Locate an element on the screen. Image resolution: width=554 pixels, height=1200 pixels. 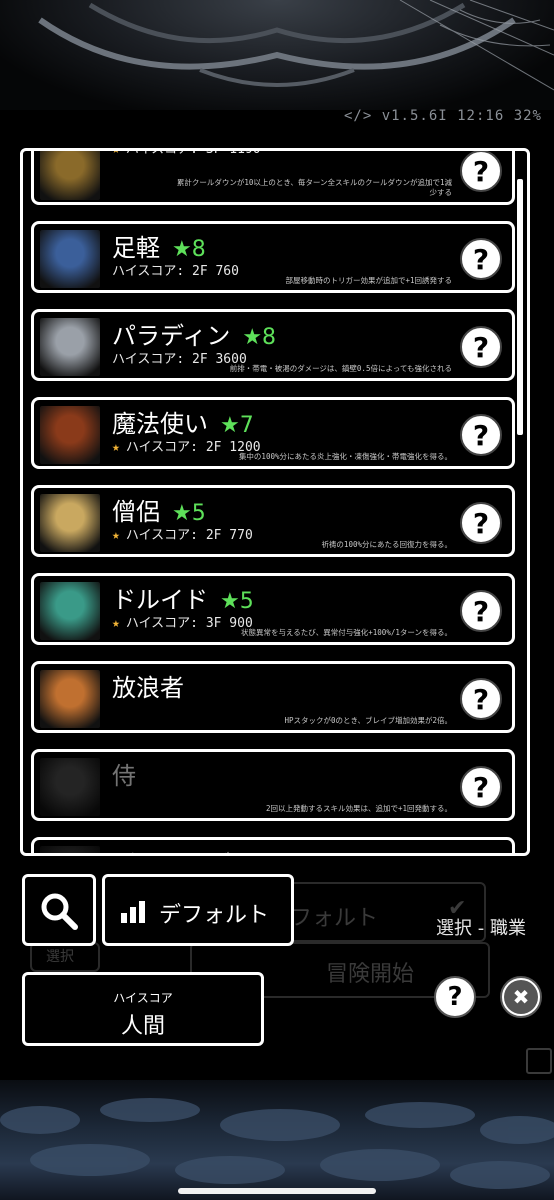
search-button is located at coordinates (59, 910).